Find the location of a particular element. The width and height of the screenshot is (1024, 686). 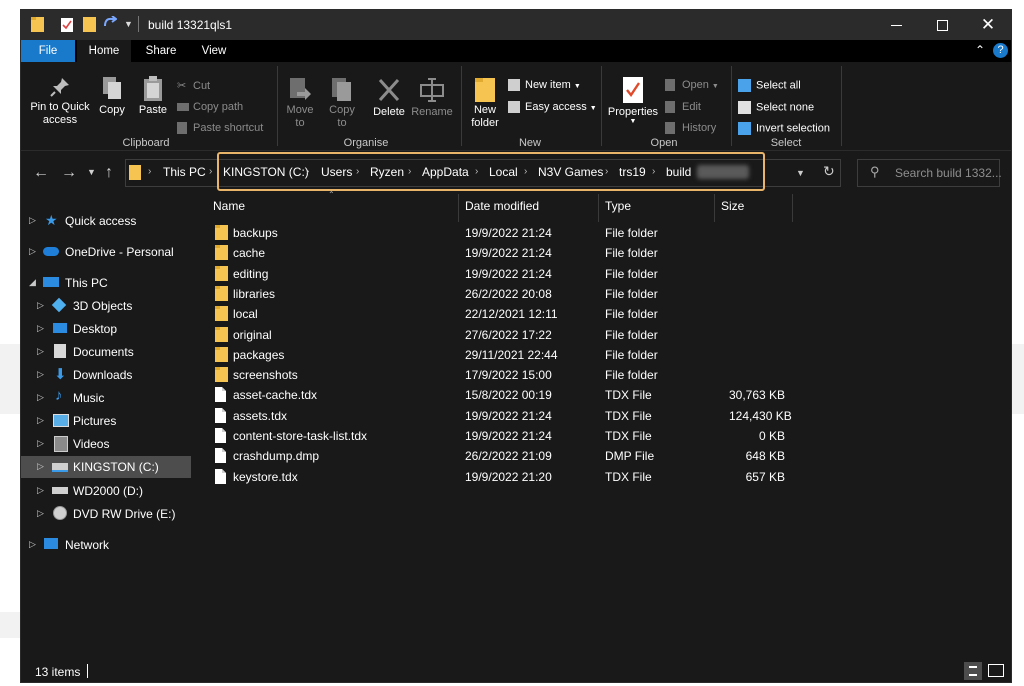

edit-button: Edit is located at coordinates (683, 107).